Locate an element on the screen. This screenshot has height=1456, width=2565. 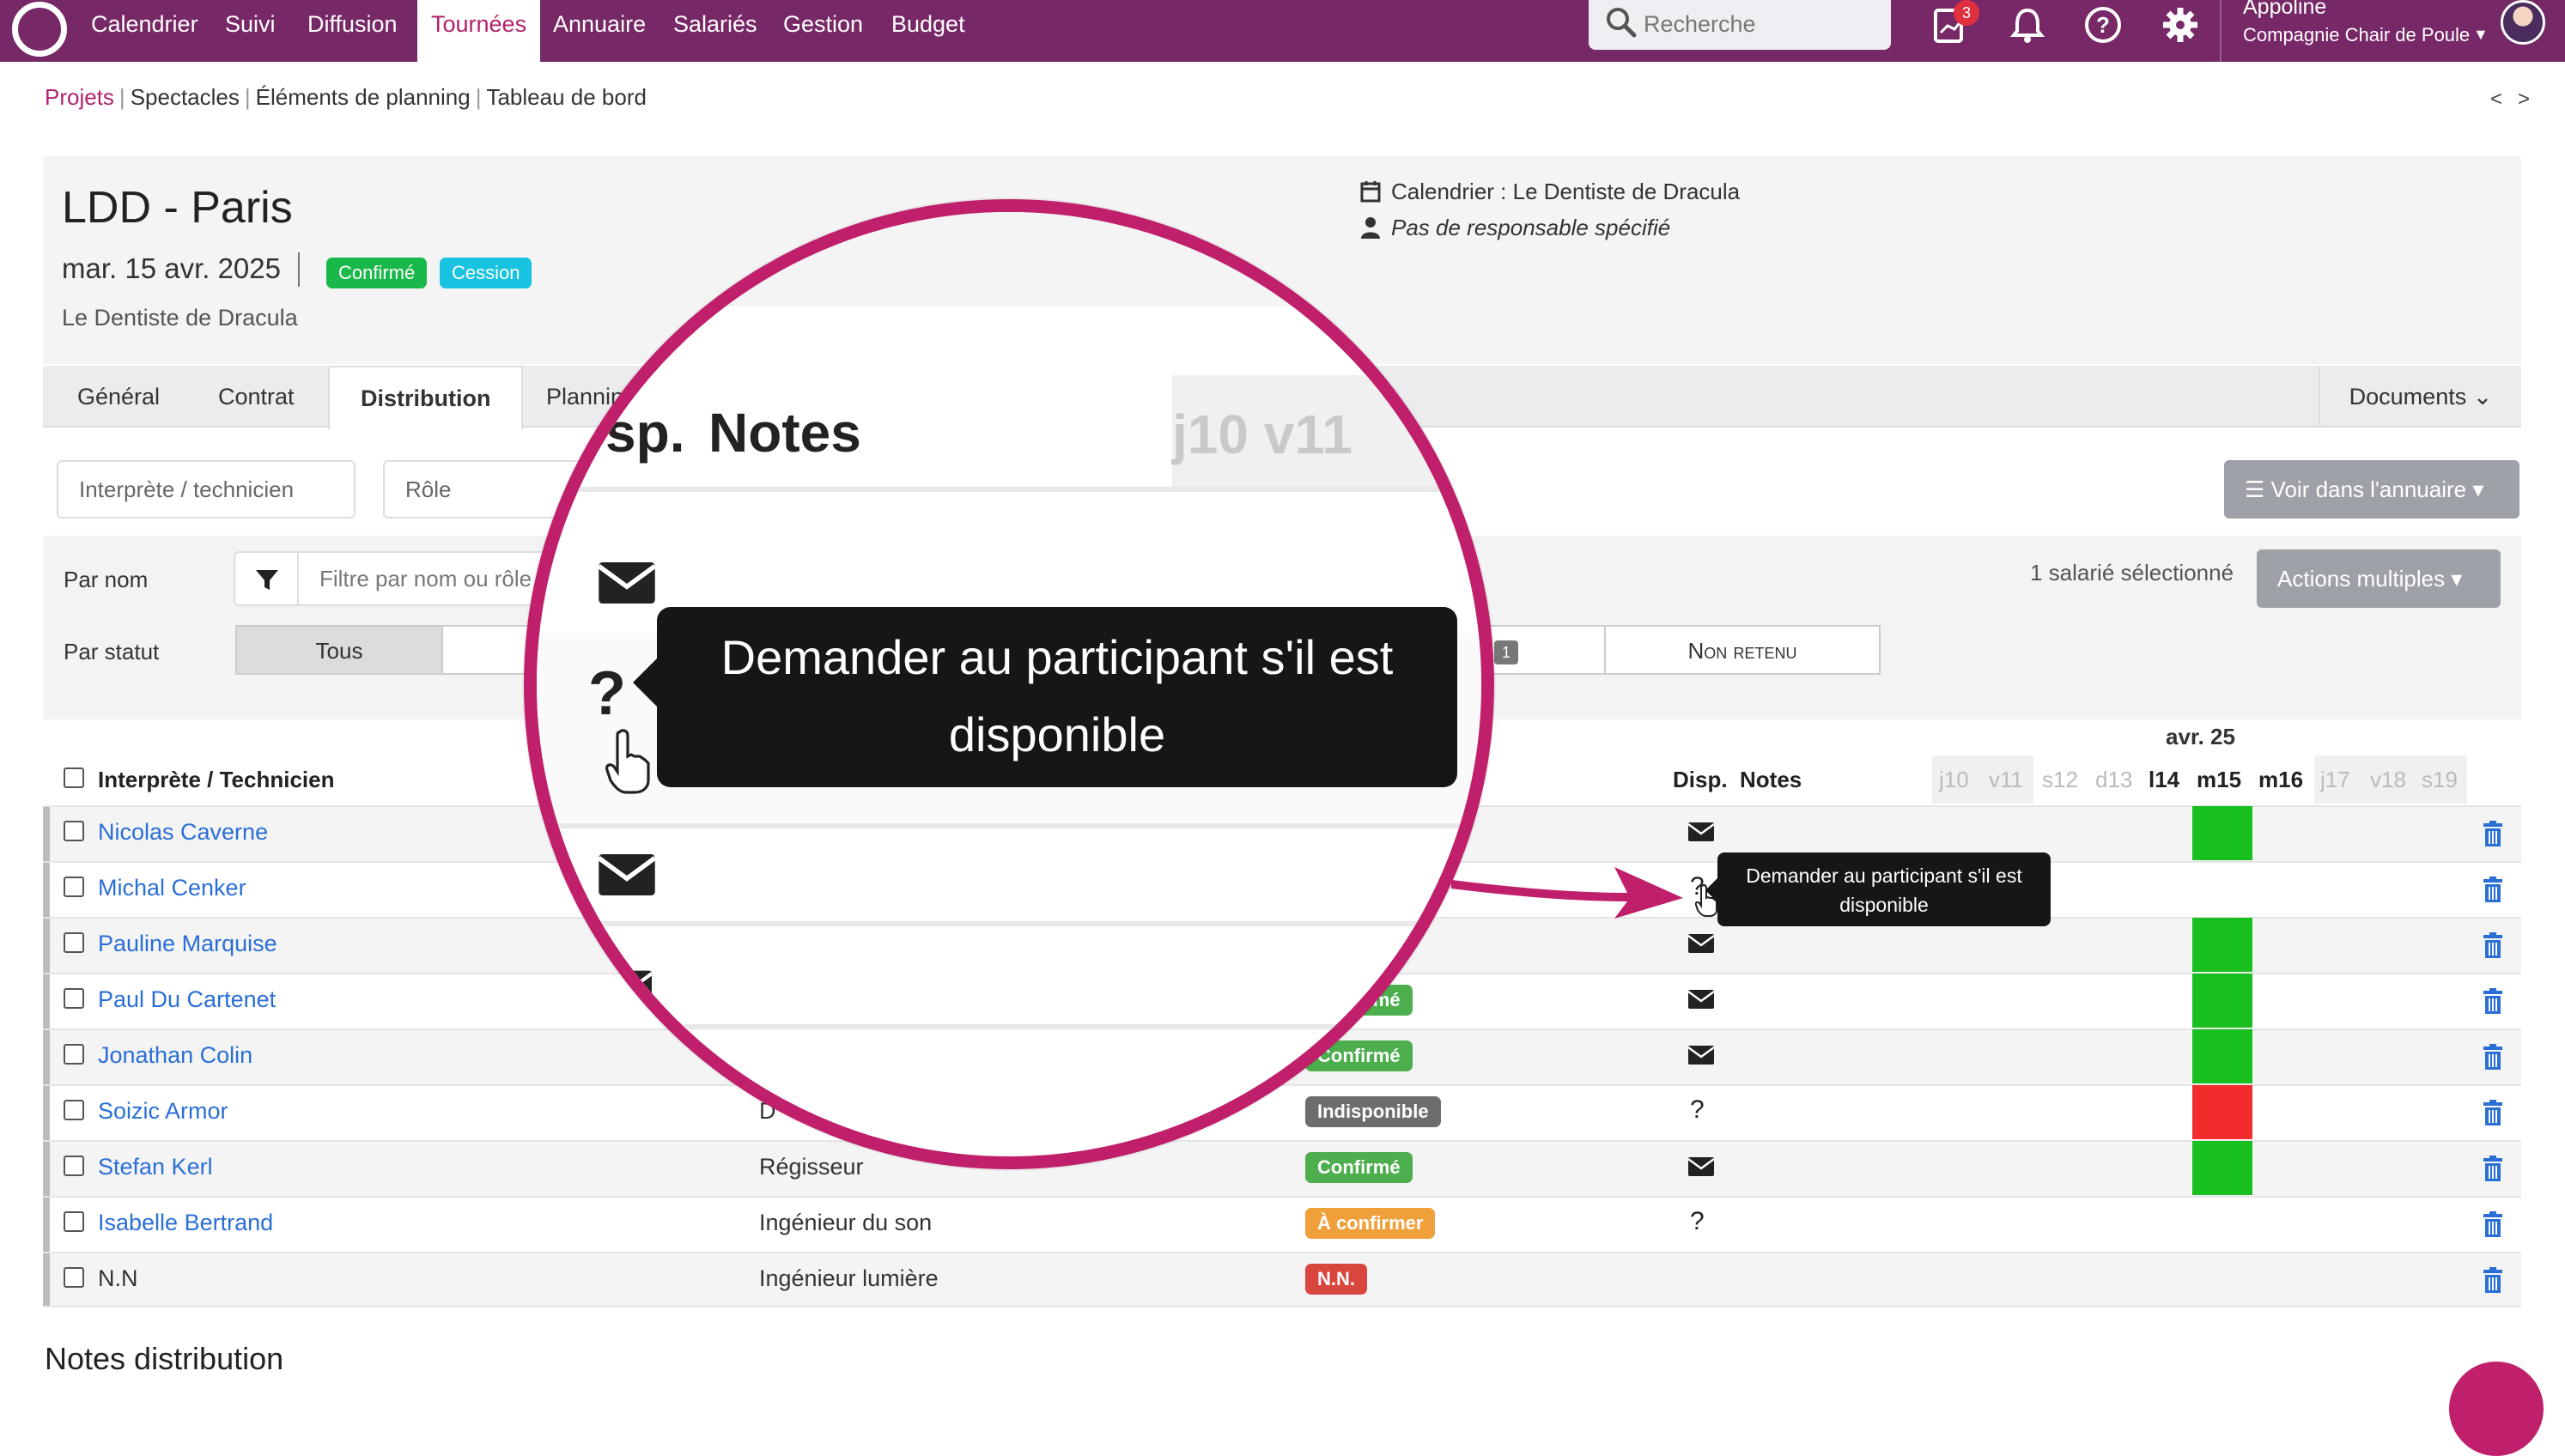
participant-name-link: Michal Cenker is located at coordinates (172, 888).